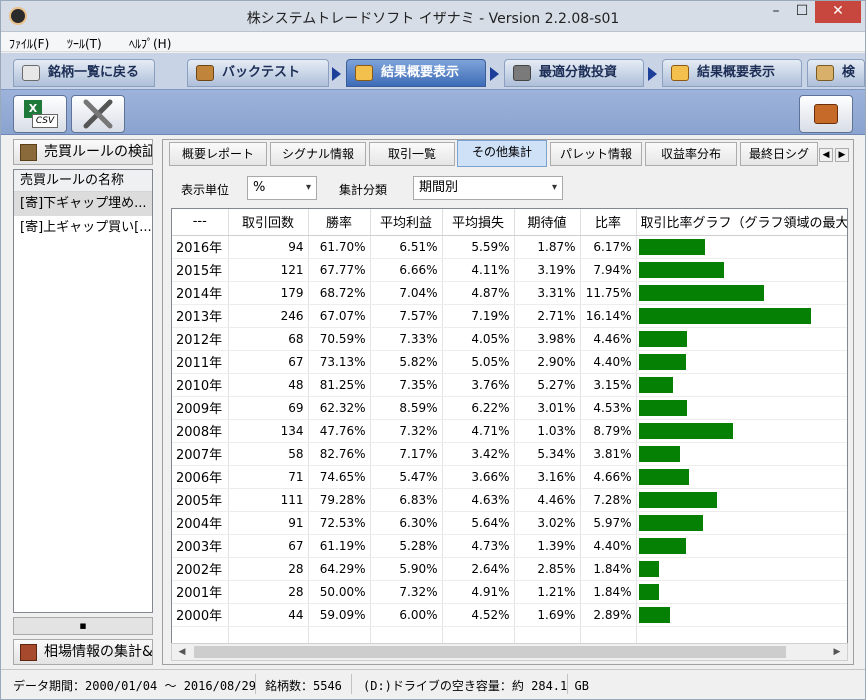 This screenshot has width=866, height=700. I want to click on cell-winrate: 74.65%, so click(339, 477).